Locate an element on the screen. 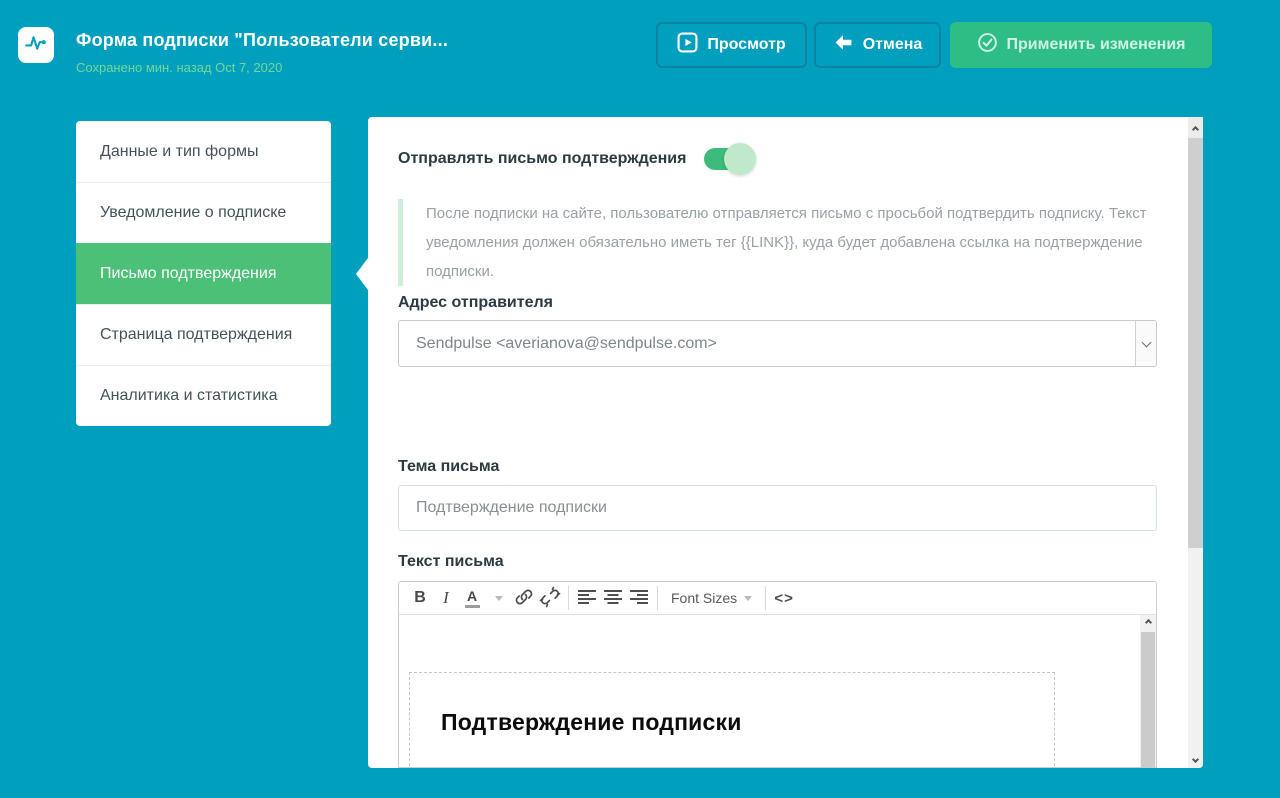  editor-toolbar: B I A Font Sizes <> is located at coordinates (777, 598).